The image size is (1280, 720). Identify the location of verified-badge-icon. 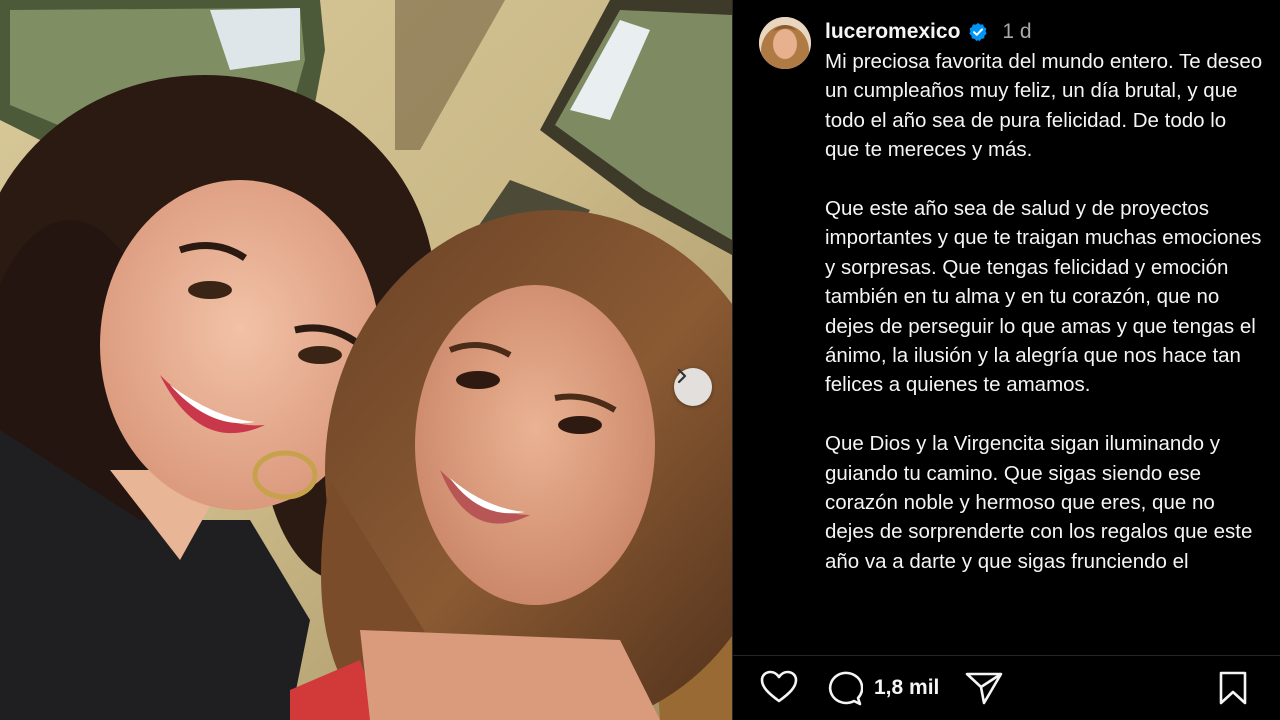
(978, 32).